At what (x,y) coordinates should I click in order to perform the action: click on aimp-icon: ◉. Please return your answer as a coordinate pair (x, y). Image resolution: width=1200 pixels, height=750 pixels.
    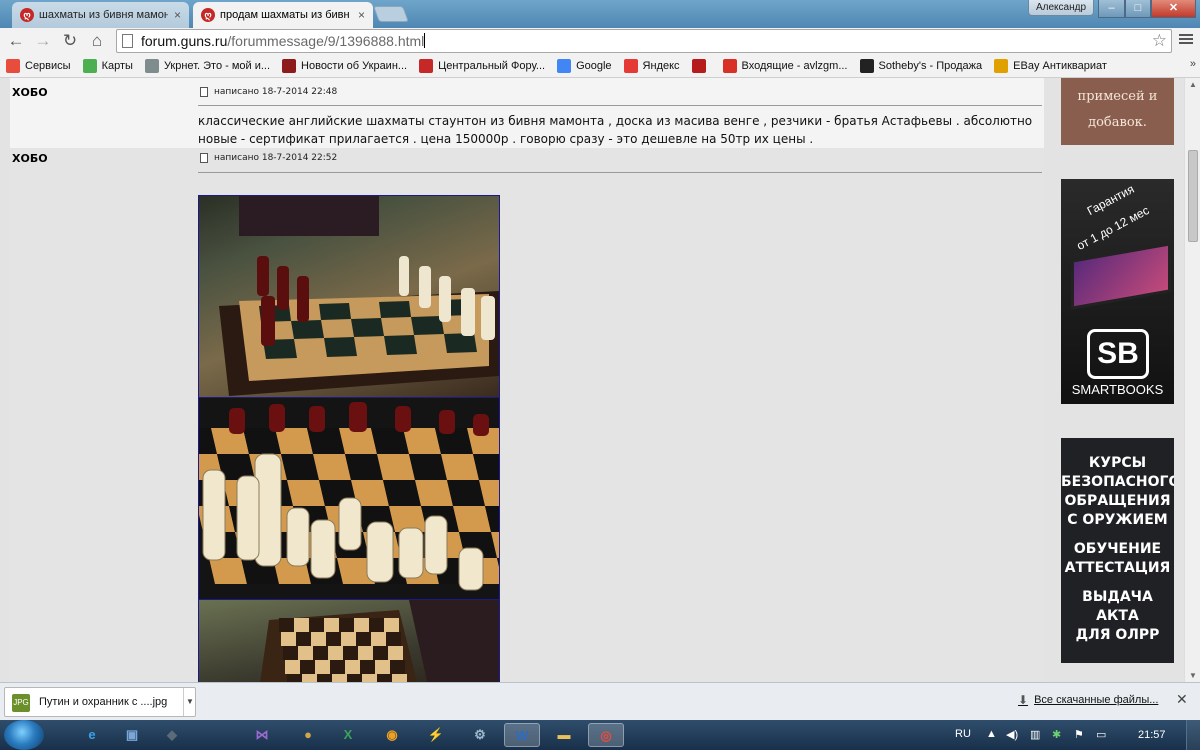
    Looking at the image, I should click on (392, 735).